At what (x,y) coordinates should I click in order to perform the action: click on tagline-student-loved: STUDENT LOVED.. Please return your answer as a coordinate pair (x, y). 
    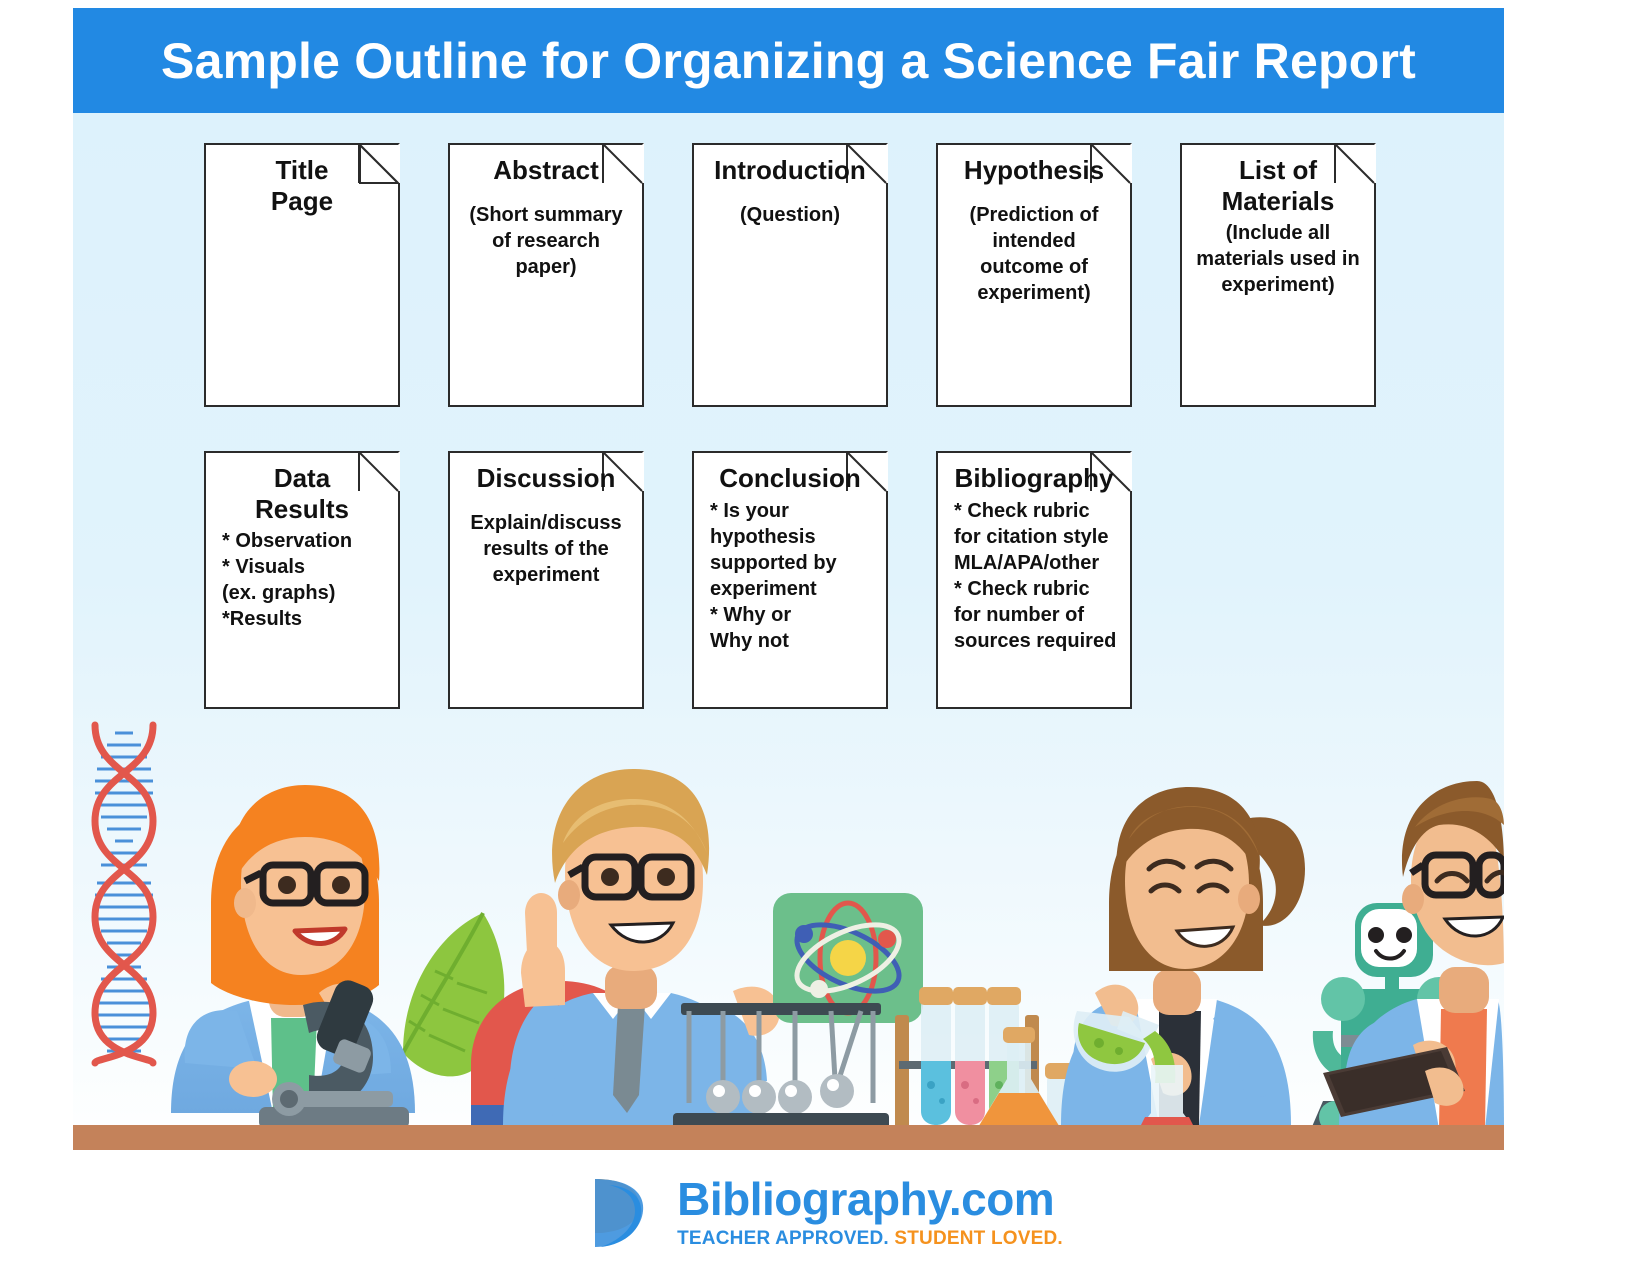
    Looking at the image, I should click on (978, 1238).